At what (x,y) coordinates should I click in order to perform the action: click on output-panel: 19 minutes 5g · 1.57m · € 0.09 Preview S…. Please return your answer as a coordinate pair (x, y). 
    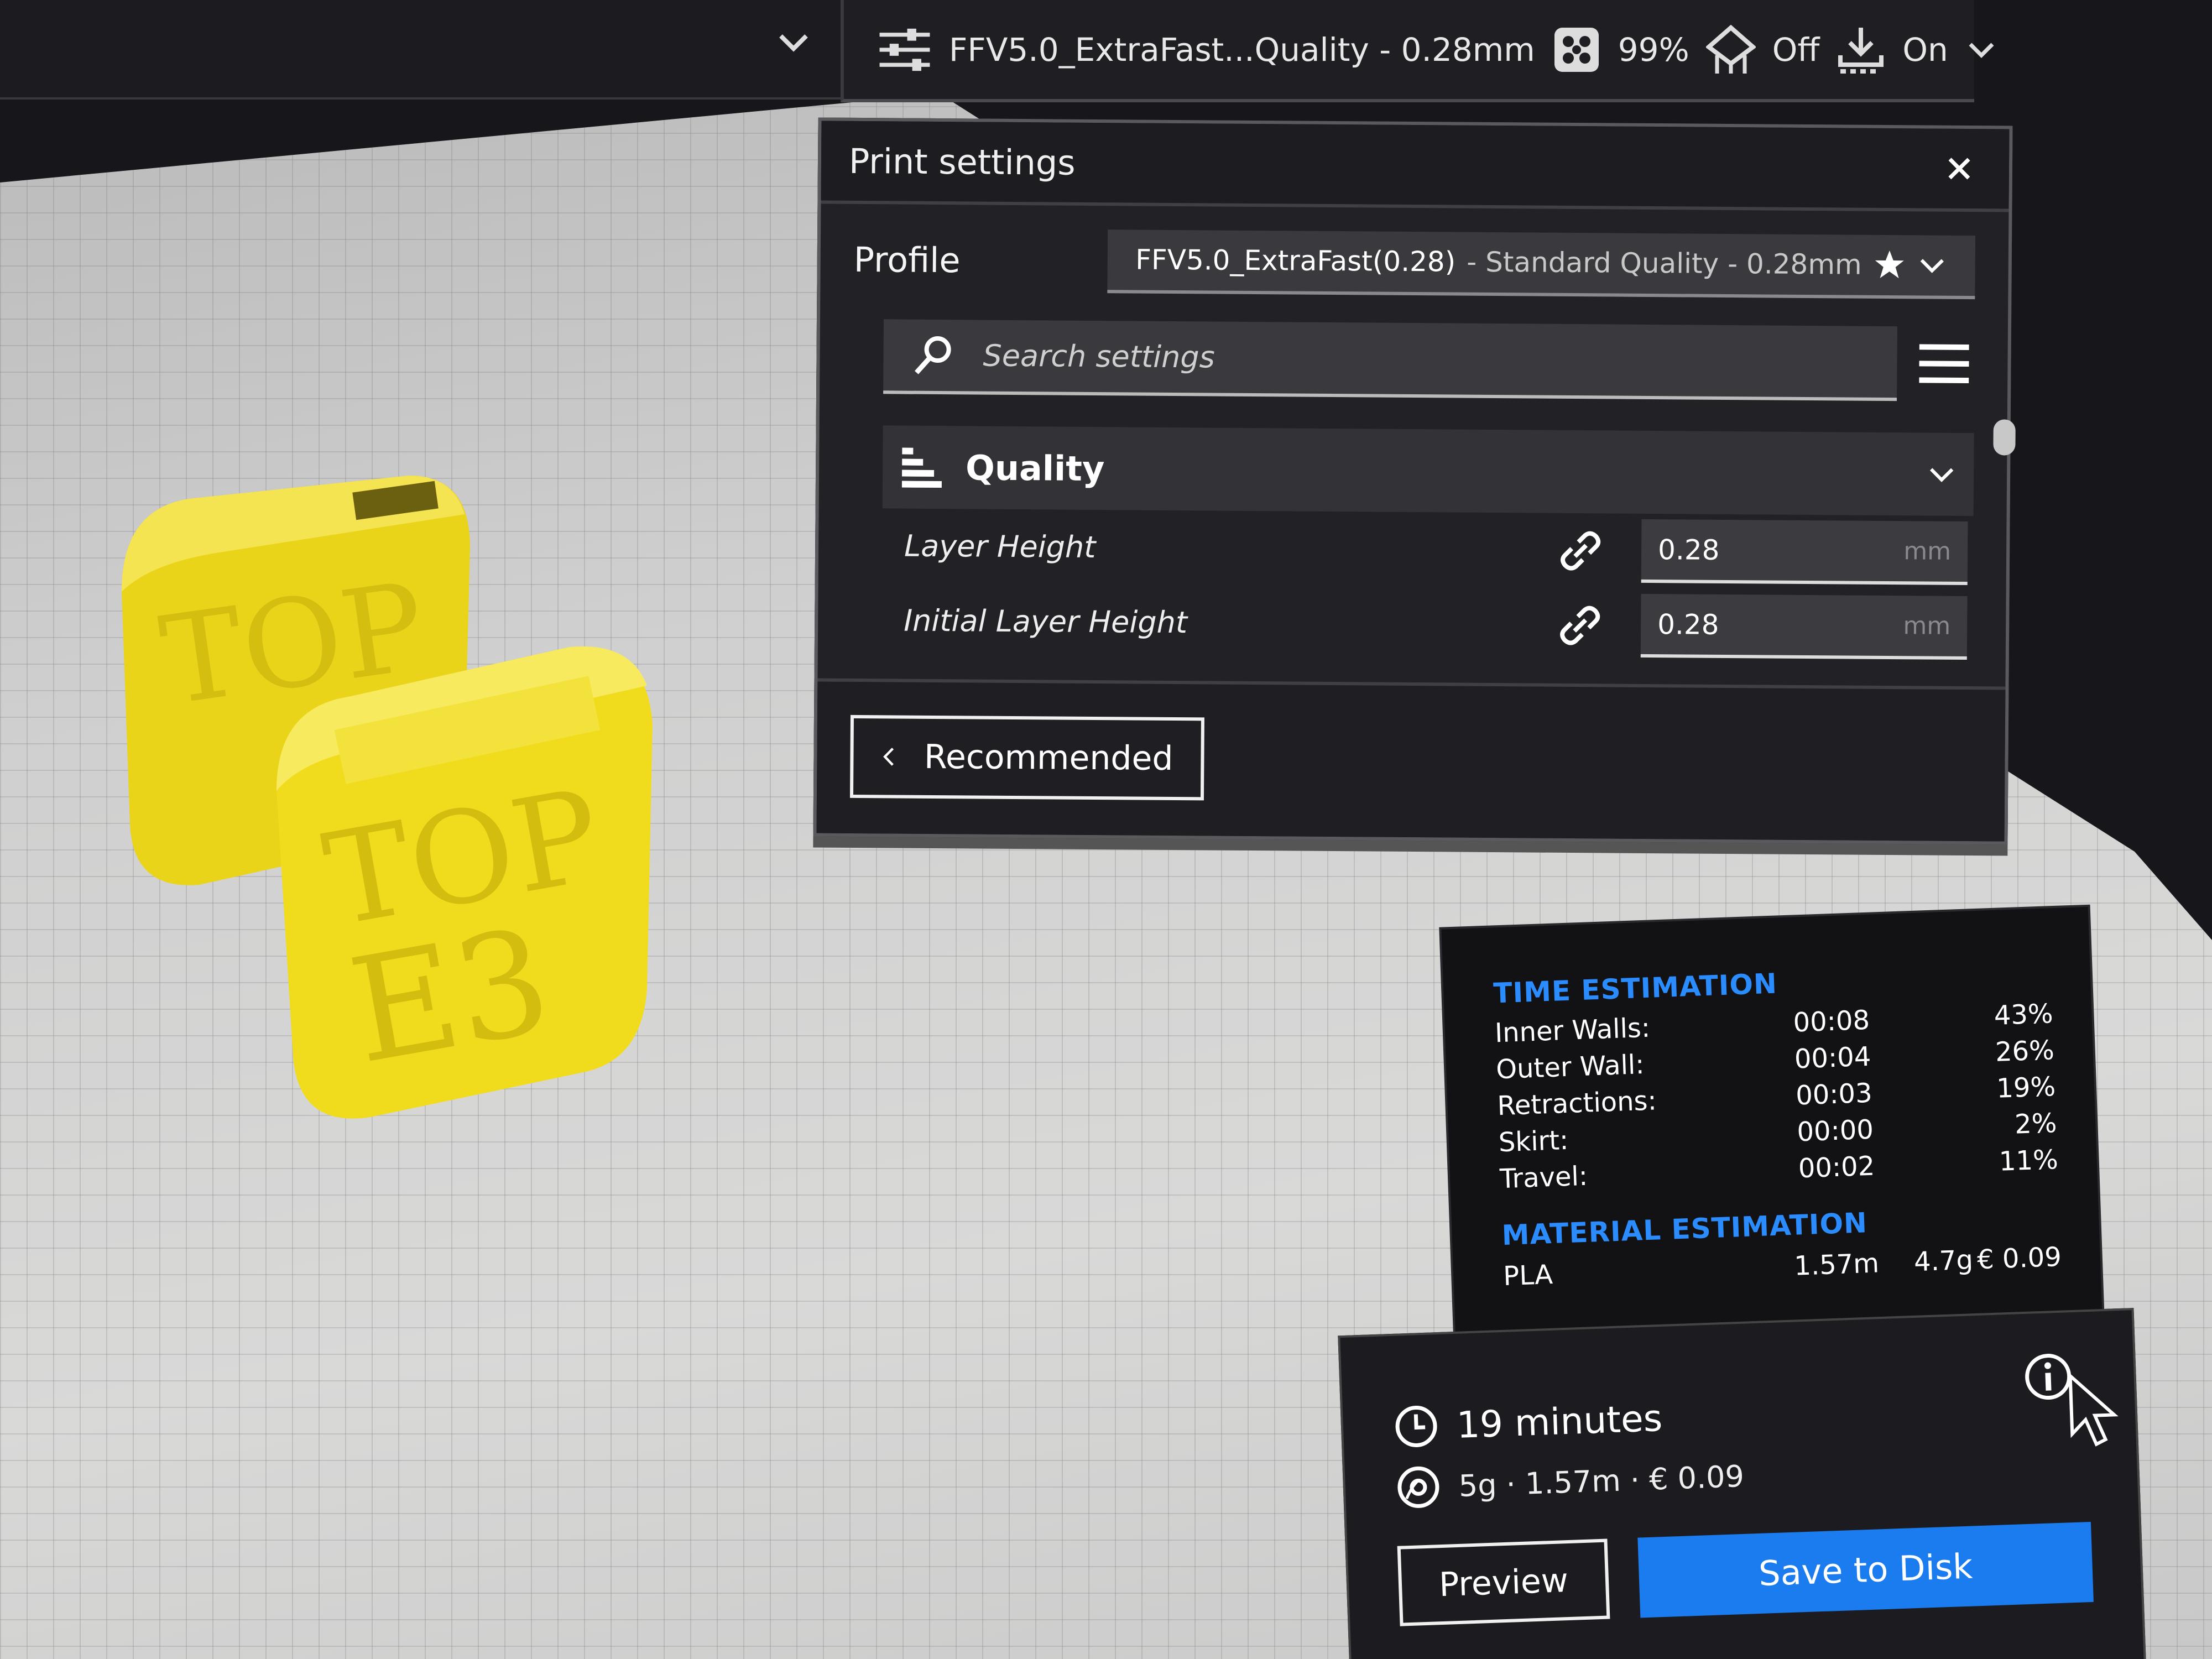
    Looking at the image, I should click on (1742, 1484).